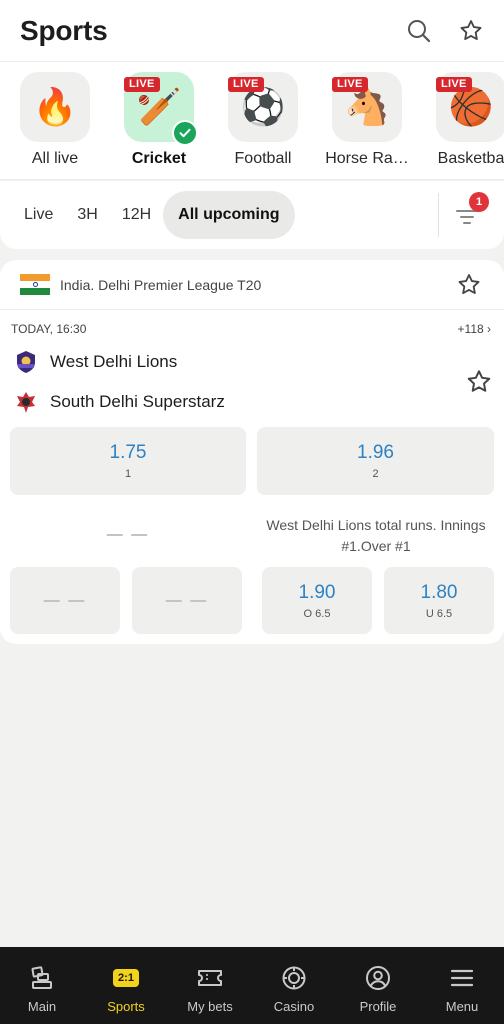  I want to click on odds-button-team2: 1.96 2, so click(375, 461).